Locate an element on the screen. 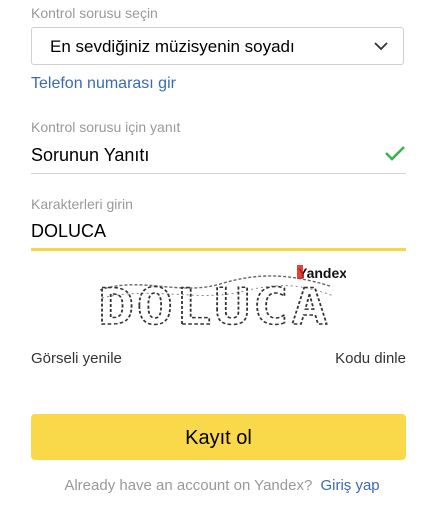 Image resolution: width=444 pixels, height=509 pixels. chevron-down-icon is located at coordinates (381, 46).